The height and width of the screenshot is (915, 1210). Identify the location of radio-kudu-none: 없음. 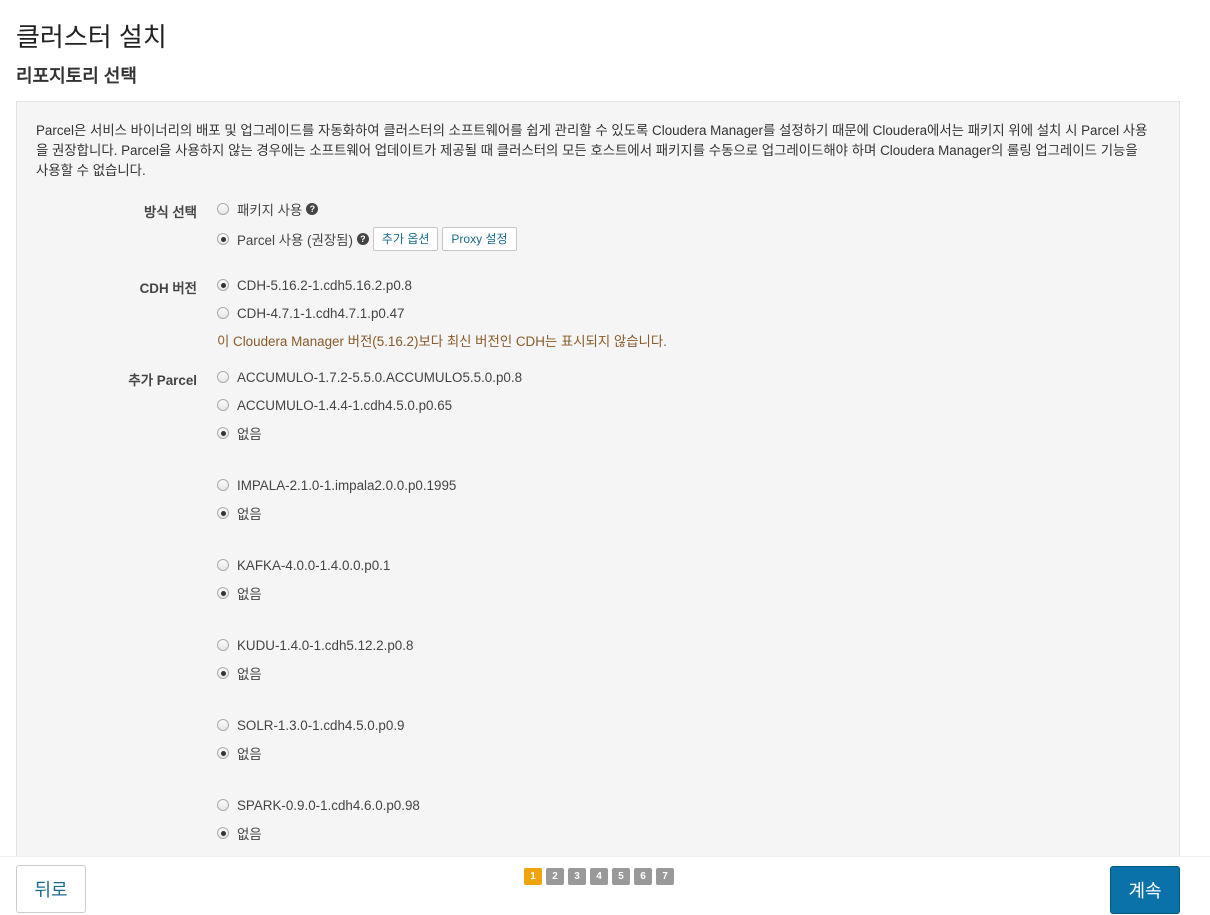
(239, 673).